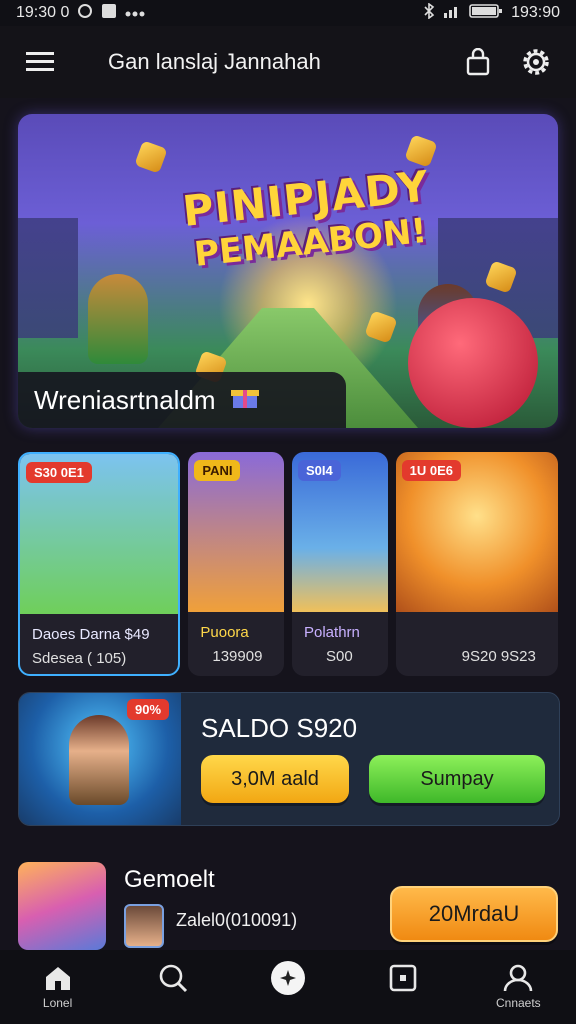 This screenshot has height=1024, width=576. I want to click on menu-icon, so click(40, 62).